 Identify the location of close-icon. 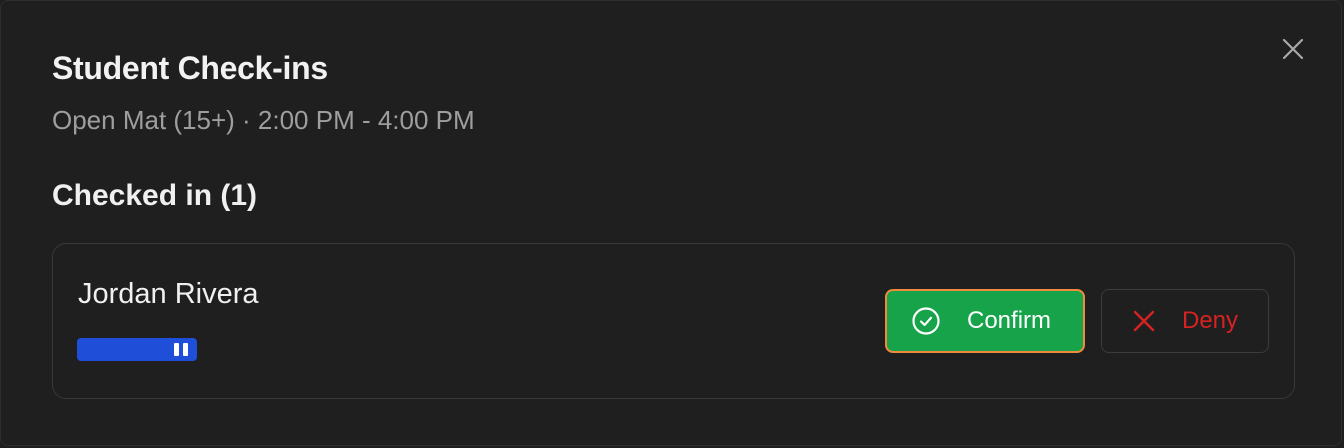
(1293, 49).